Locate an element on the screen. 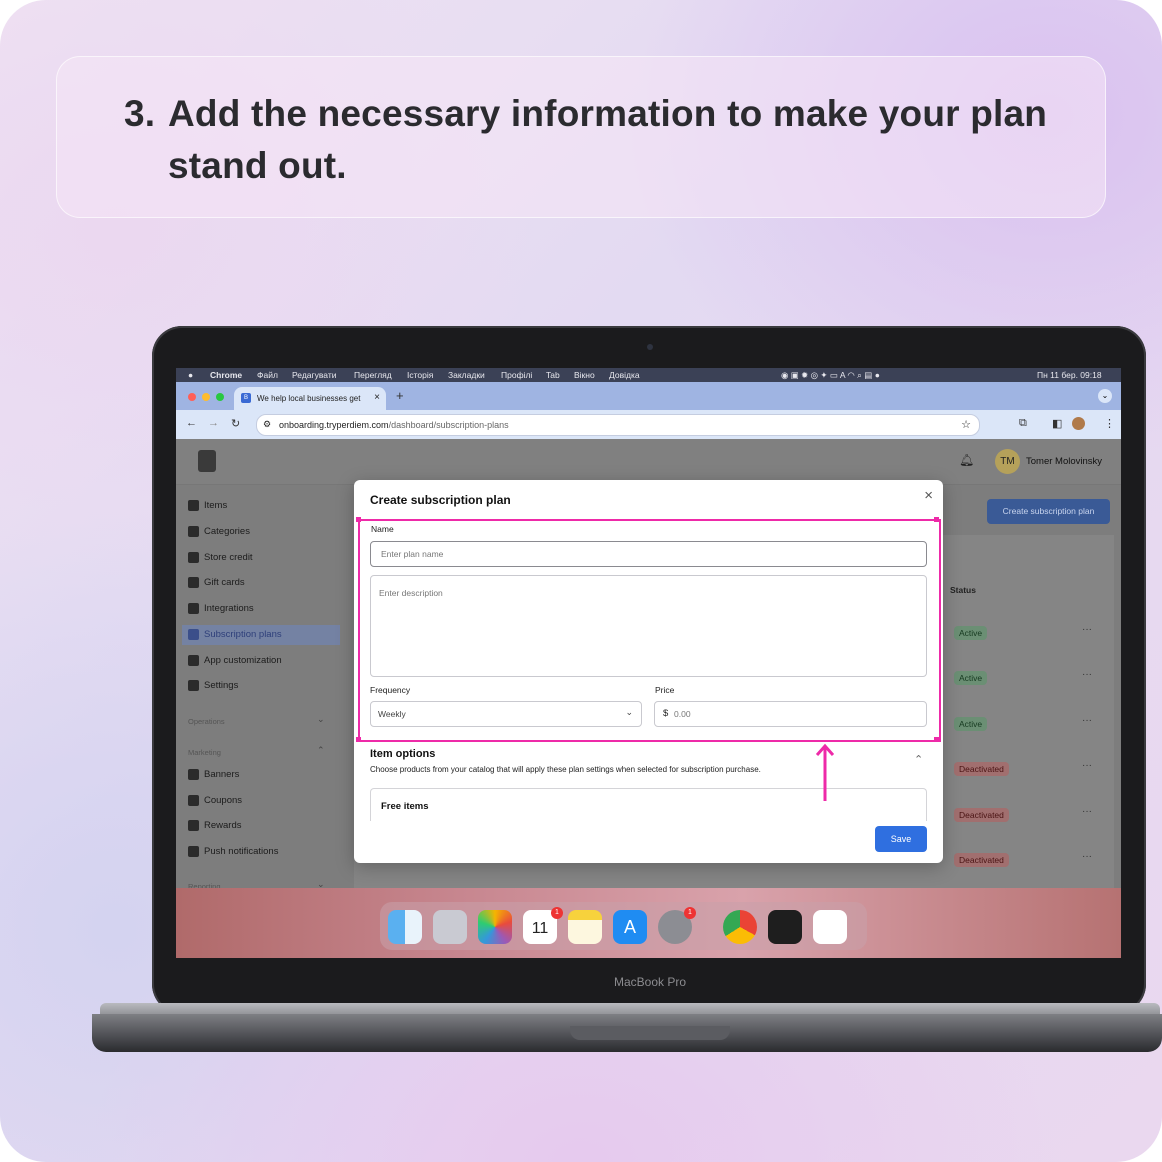 The width and height of the screenshot is (1162, 1162). side-panel-icon: ◧ is located at coordinates (1057, 423).